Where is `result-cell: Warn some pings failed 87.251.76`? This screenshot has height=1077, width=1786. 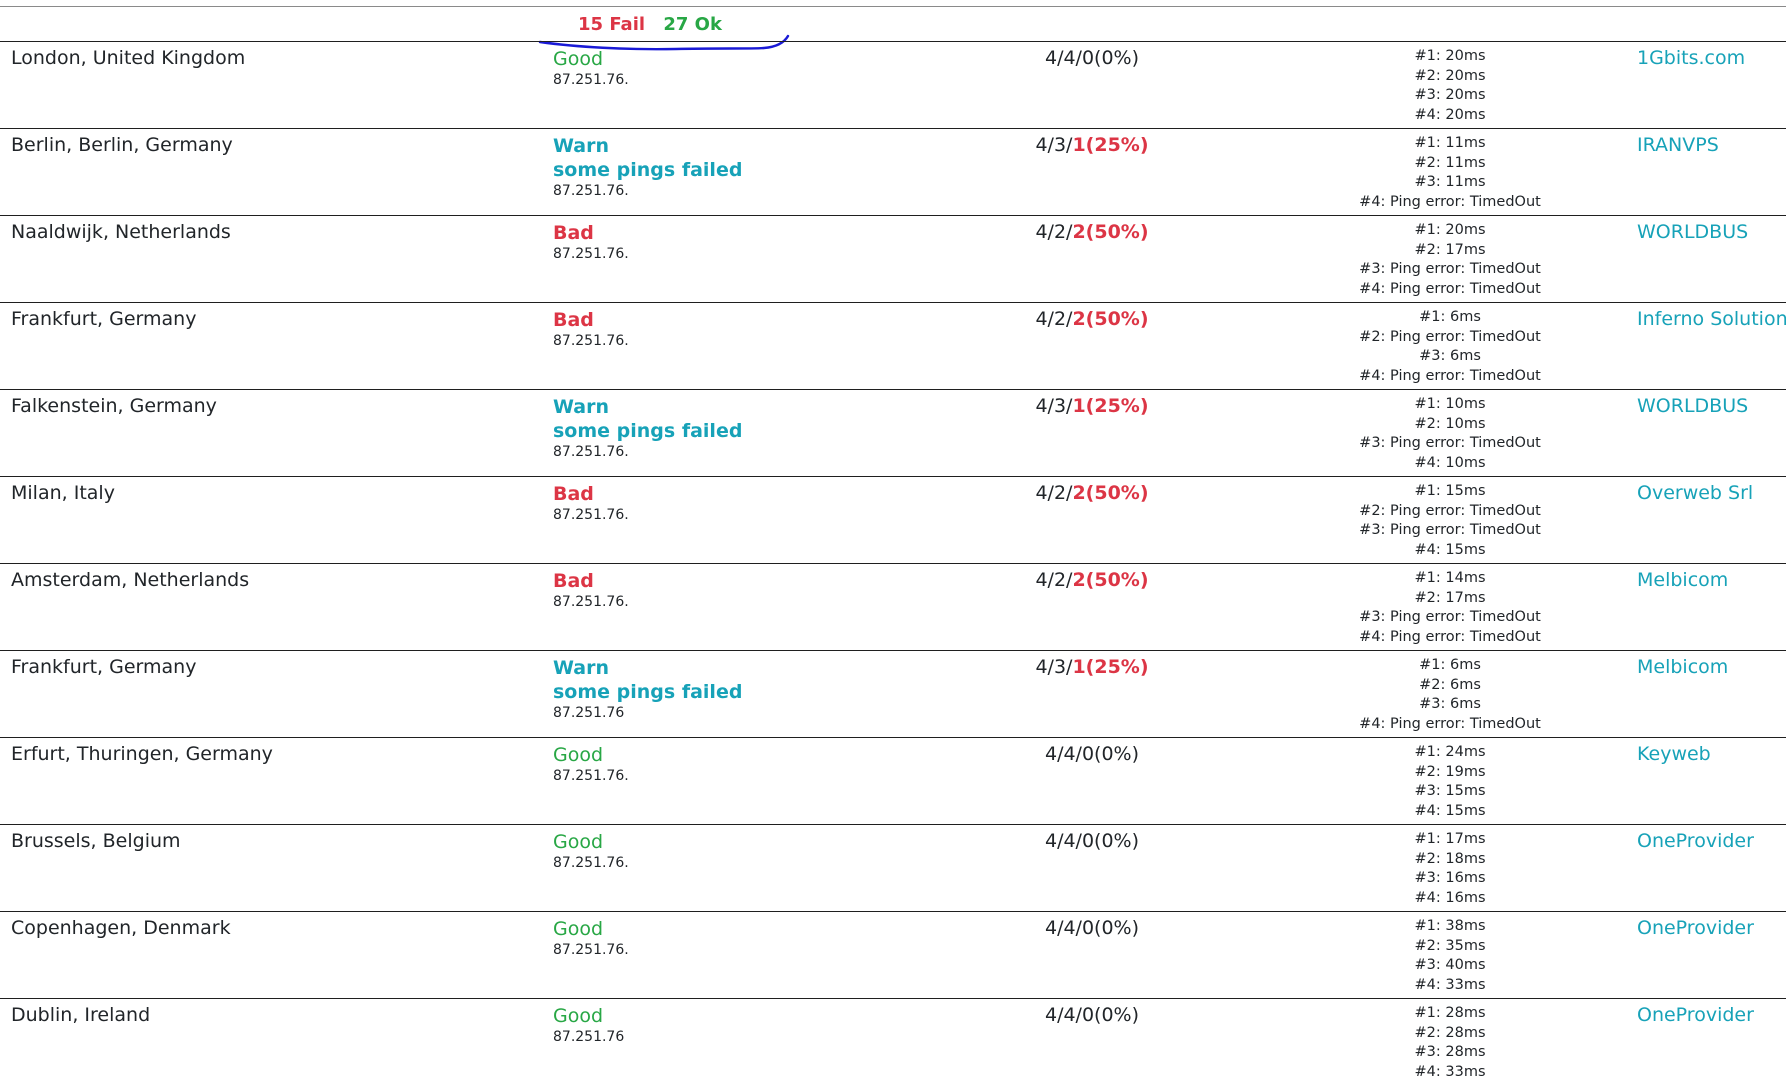 result-cell: Warn some pings failed 87.251.76 is located at coordinates (647, 689).